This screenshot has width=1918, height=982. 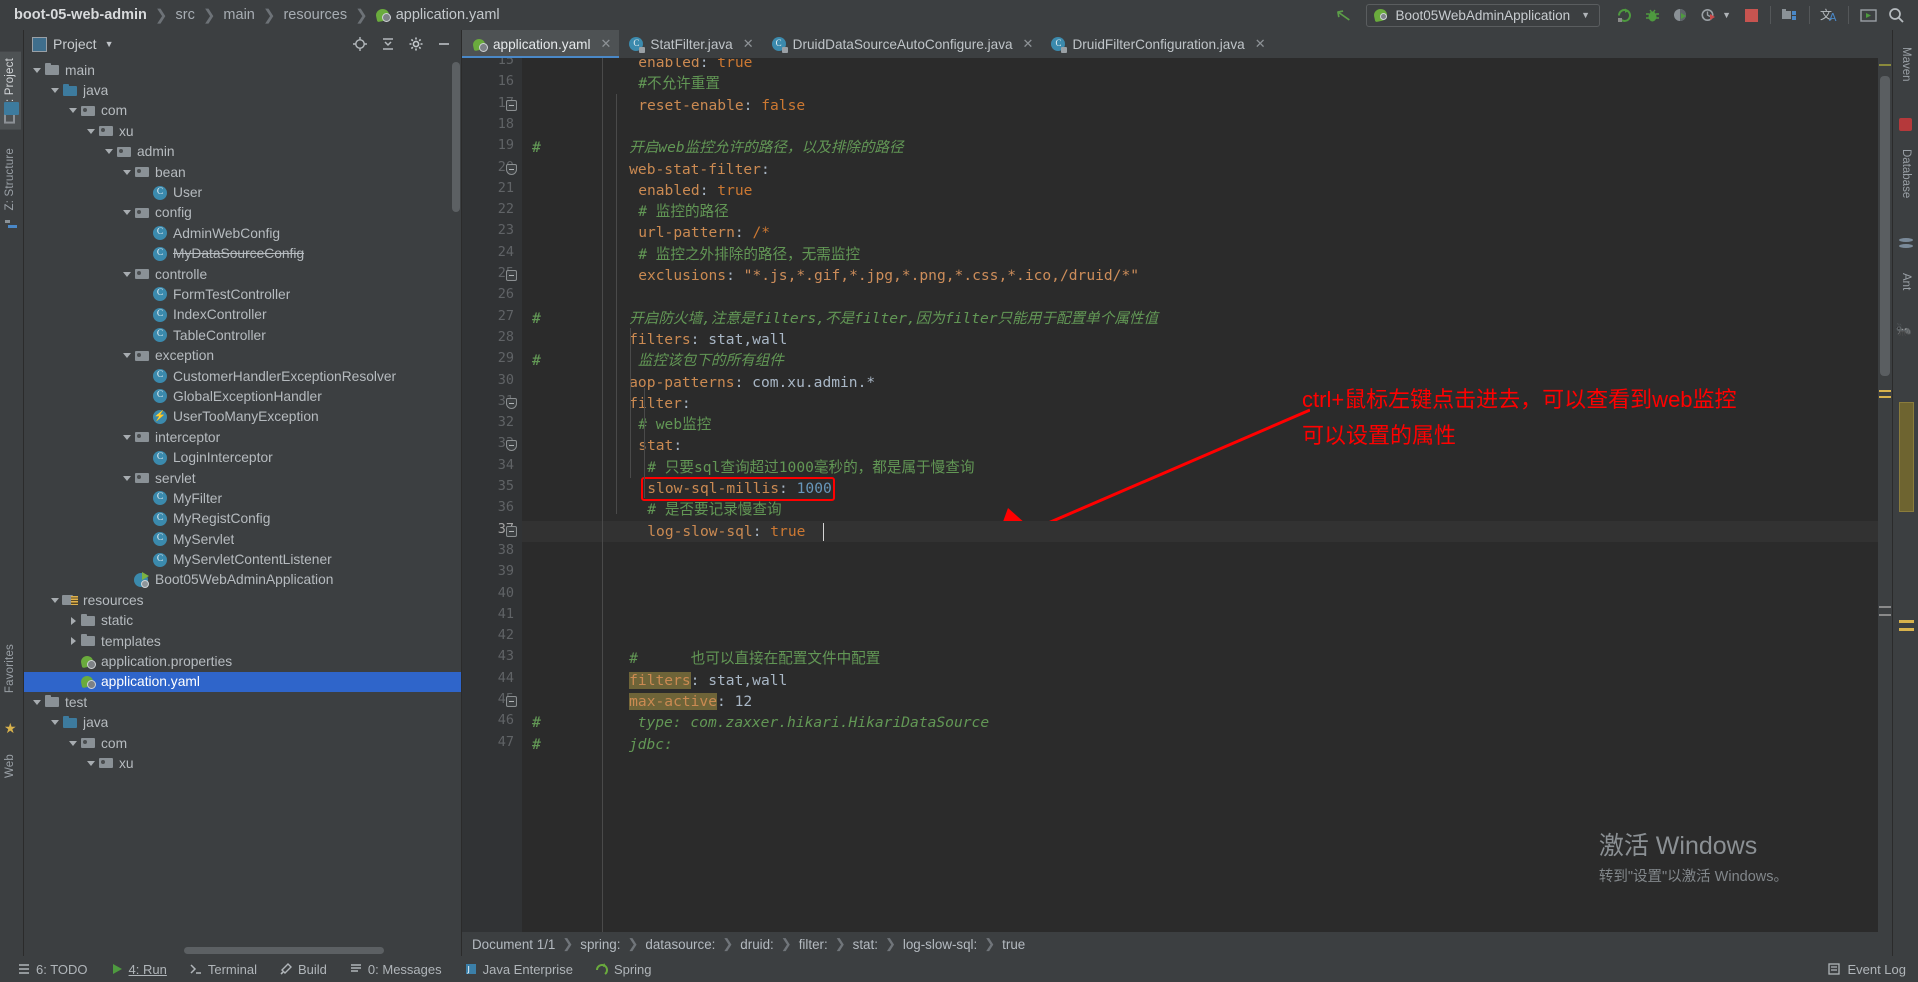 What do you see at coordinates (242, 192) in the screenshot?
I see `tree-item: User` at bounding box center [242, 192].